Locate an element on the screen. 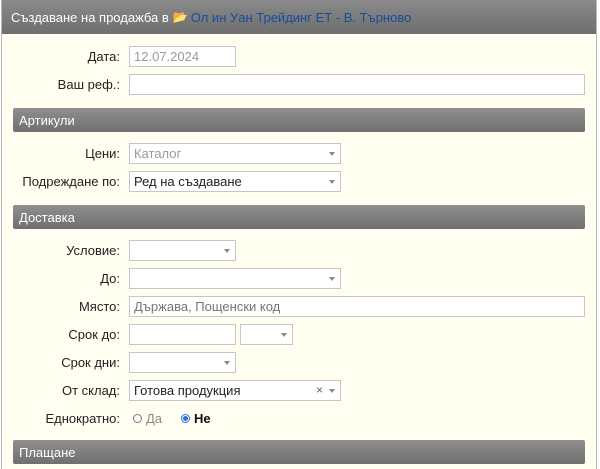 Image resolution: width=600 pixels, height=469 pixels. deadline-time-select is located at coordinates (266, 334).